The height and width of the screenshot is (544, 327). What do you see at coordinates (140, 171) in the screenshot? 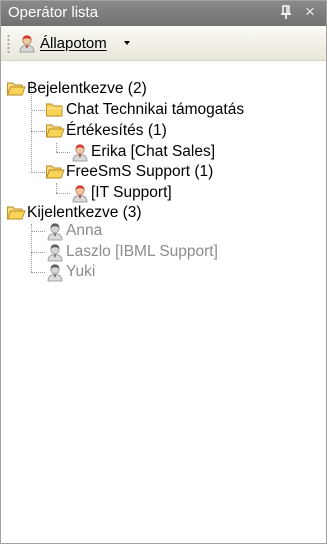
I see `tree-folder-label: FreeSmS Support (1)` at bounding box center [140, 171].